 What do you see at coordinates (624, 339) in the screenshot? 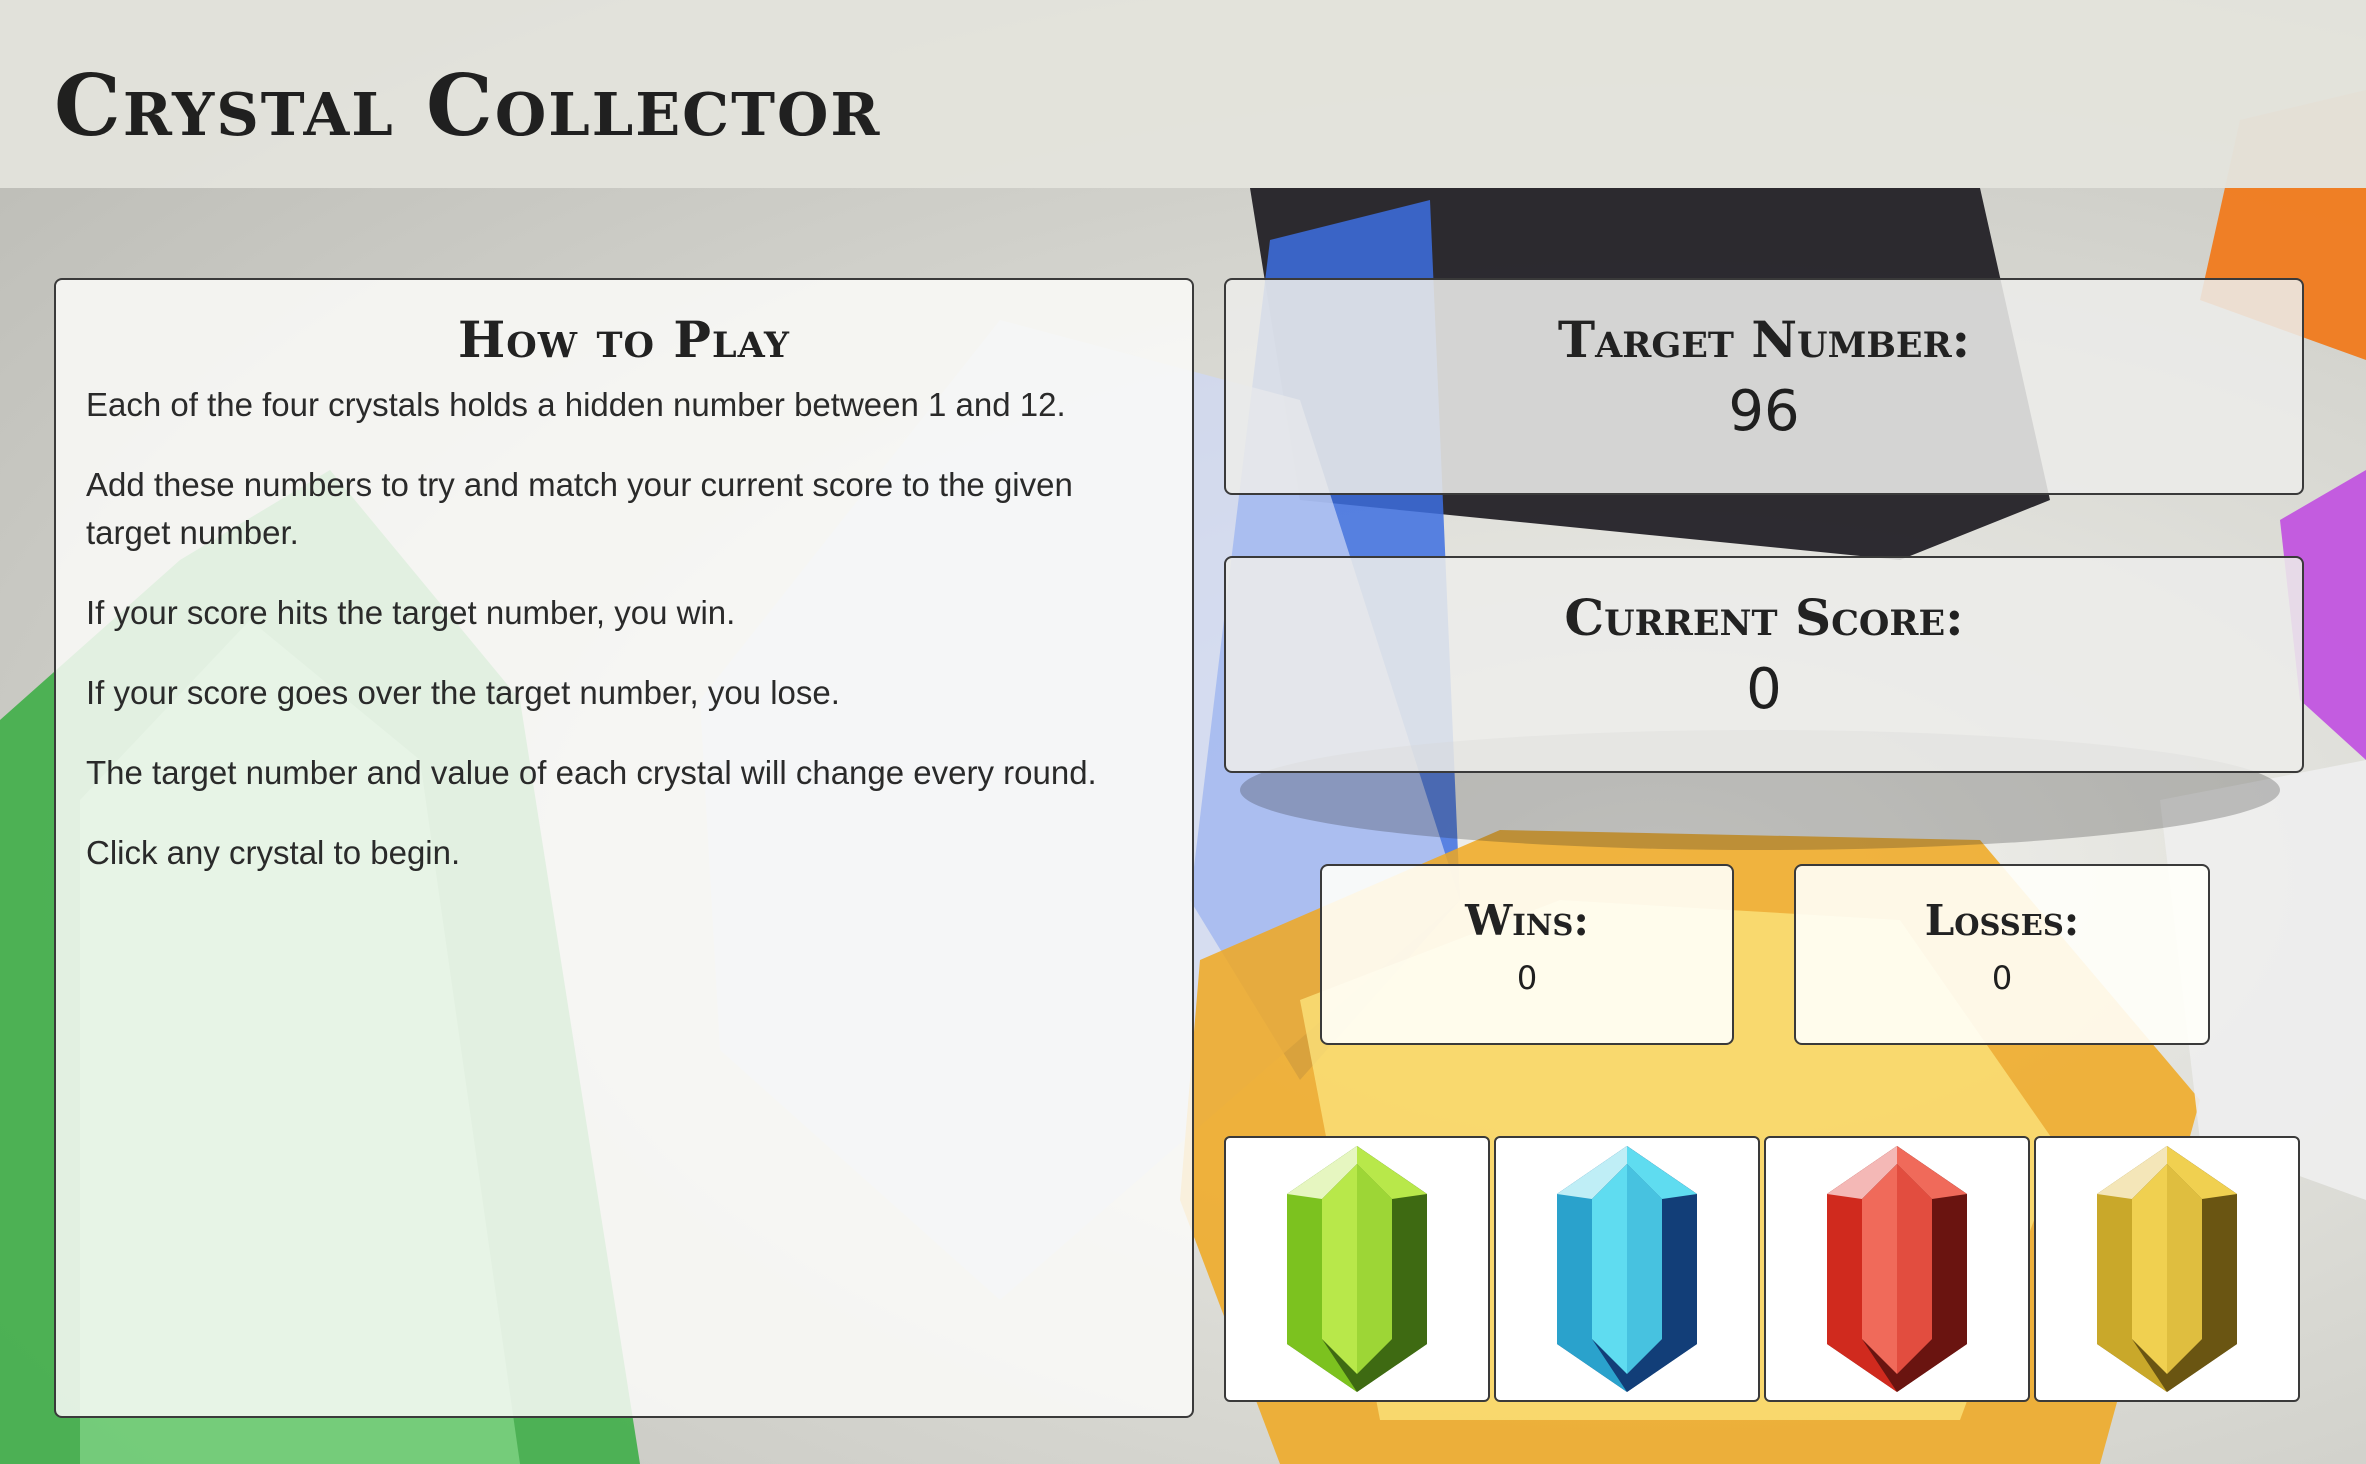
I see `how-to-play-heading: How to Play` at bounding box center [624, 339].